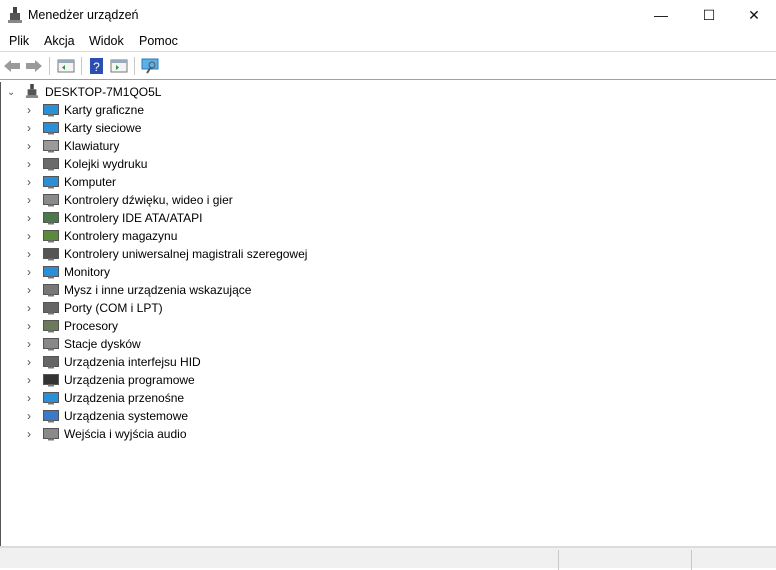 The width and height of the screenshot is (776, 570). I want to click on tree-item-label: Monitory, so click(87, 272).